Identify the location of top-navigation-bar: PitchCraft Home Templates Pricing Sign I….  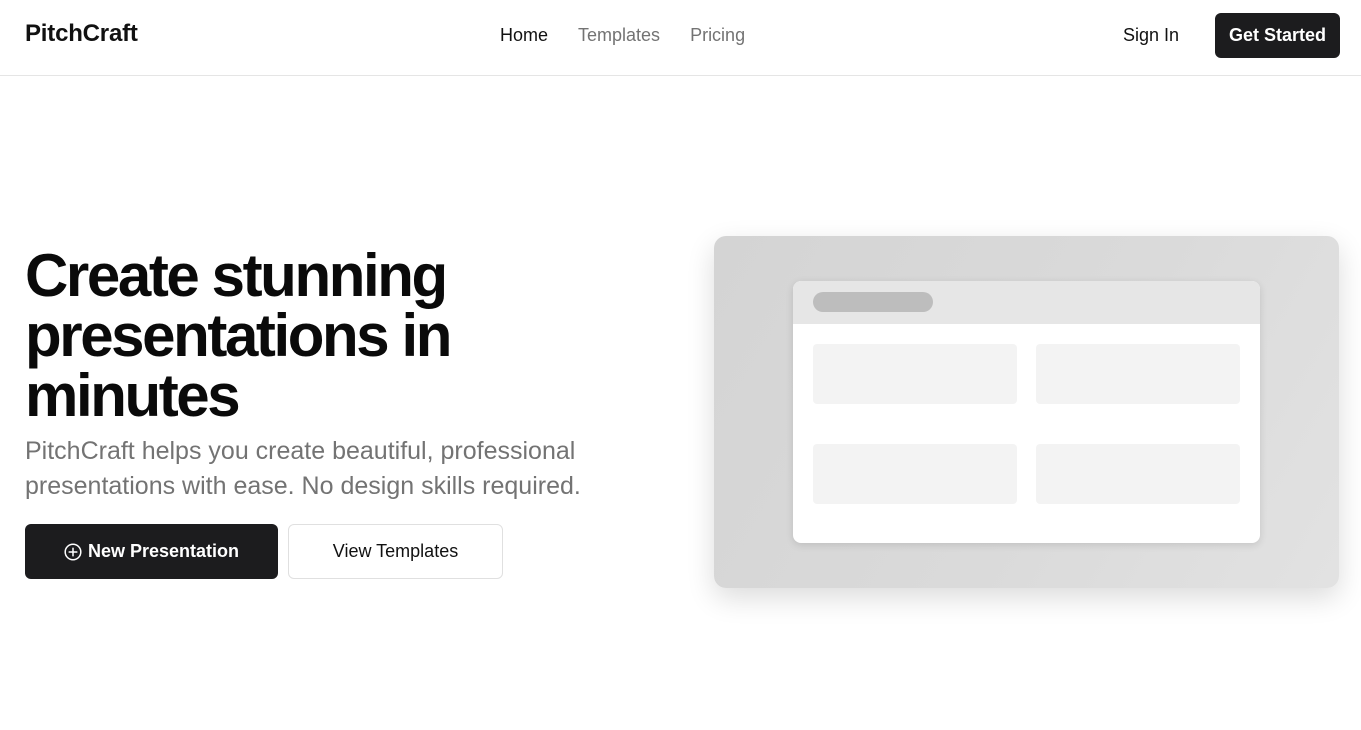
(680, 38).